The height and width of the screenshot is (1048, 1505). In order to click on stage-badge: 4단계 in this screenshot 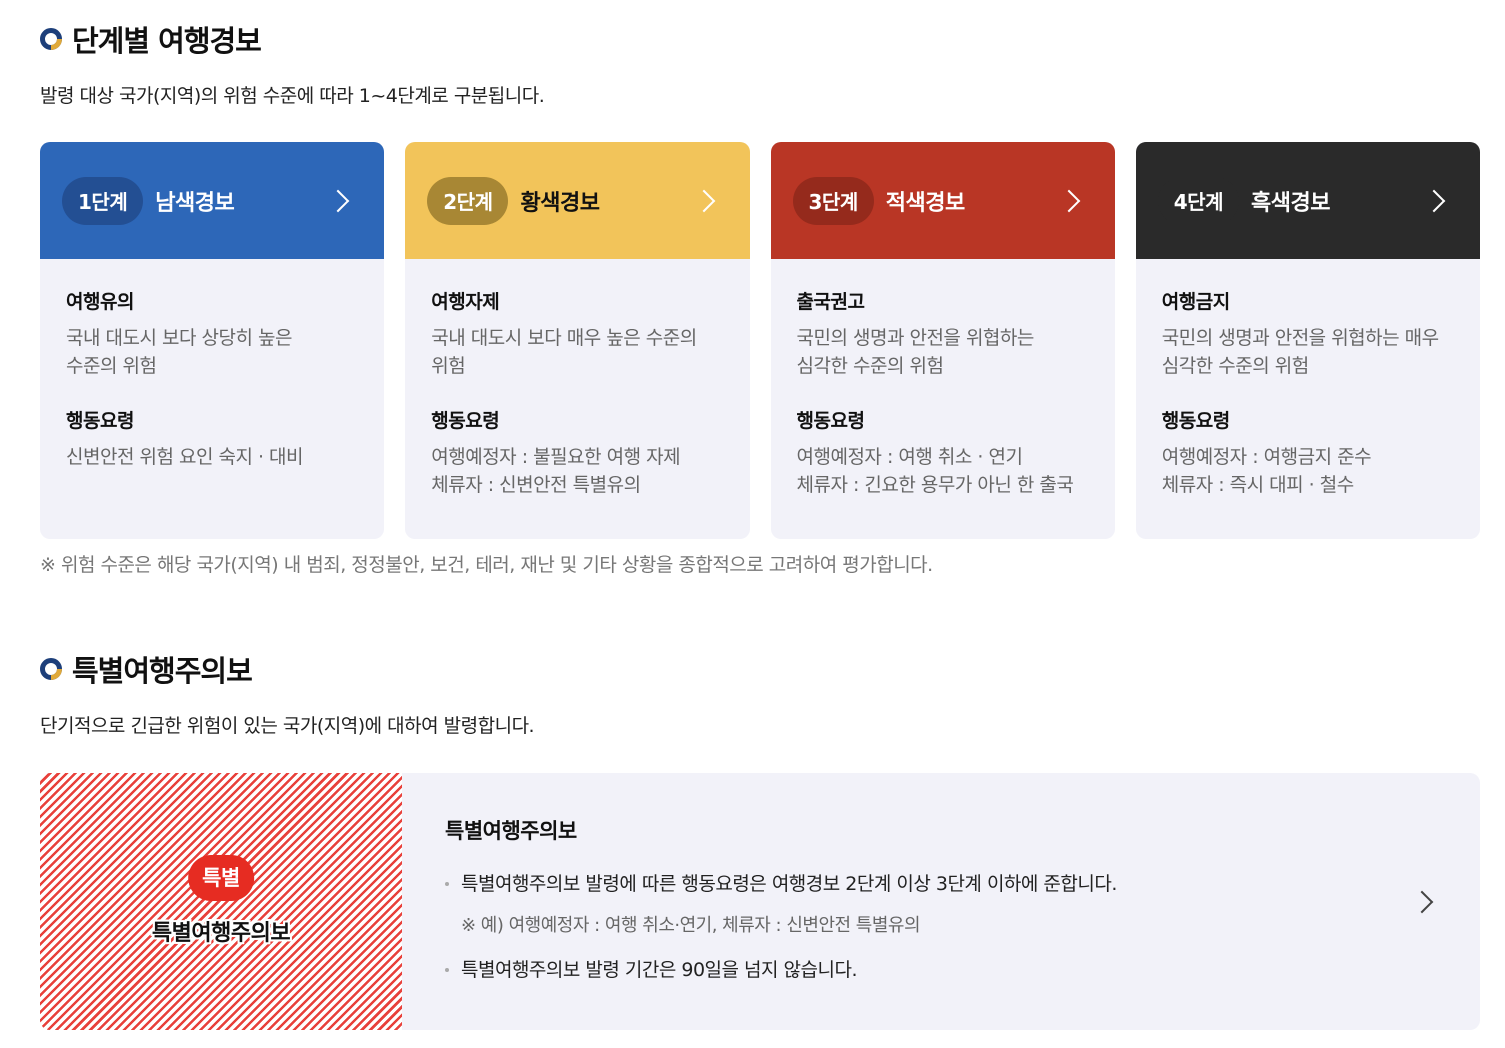, I will do `click(1198, 200)`.